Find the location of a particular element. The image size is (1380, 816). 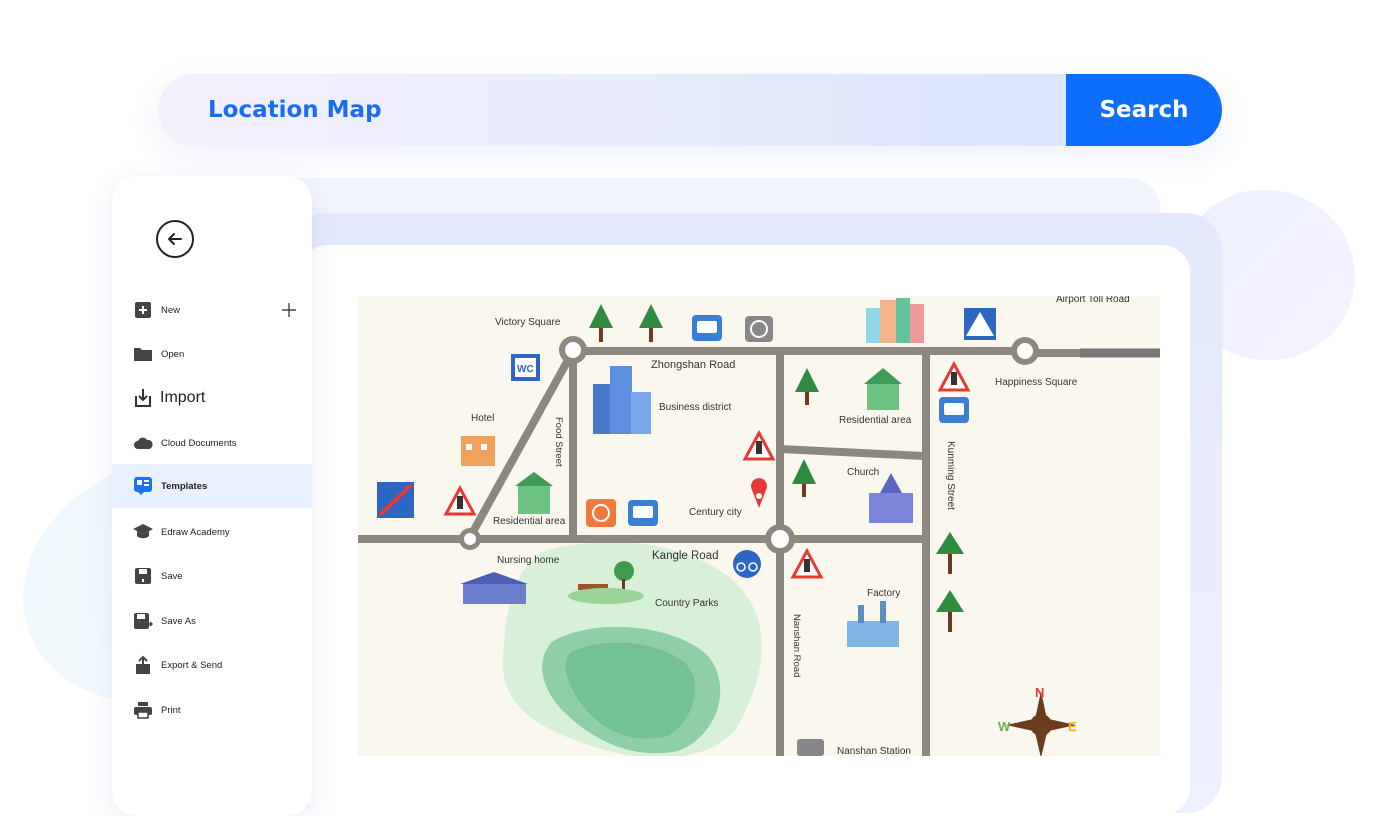

skyscrapers-icon is located at coordinates (895, 320).